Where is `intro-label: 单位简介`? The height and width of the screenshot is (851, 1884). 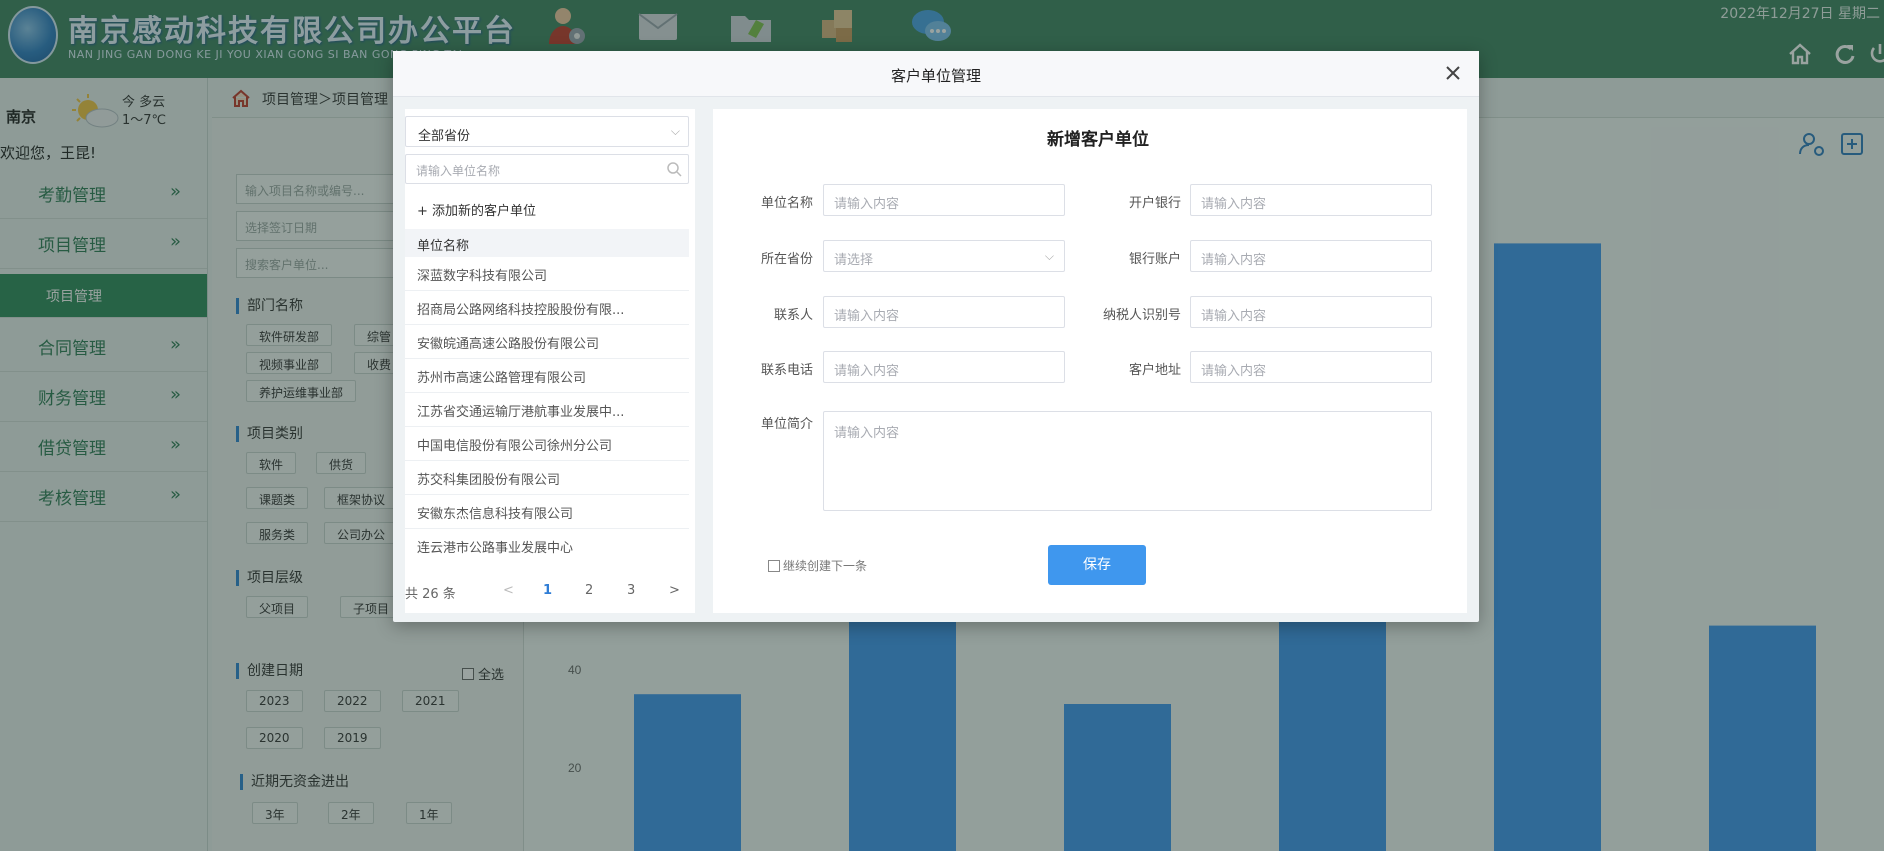
intro-label: 单位简介 is located at coordinates (786, 424).